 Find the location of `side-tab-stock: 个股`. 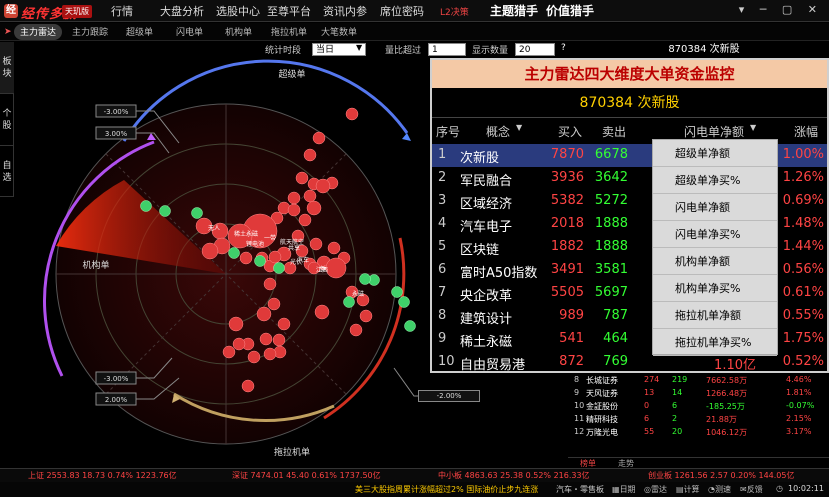

side-tab-stock: 个股 is located at coordinates (7, 120).